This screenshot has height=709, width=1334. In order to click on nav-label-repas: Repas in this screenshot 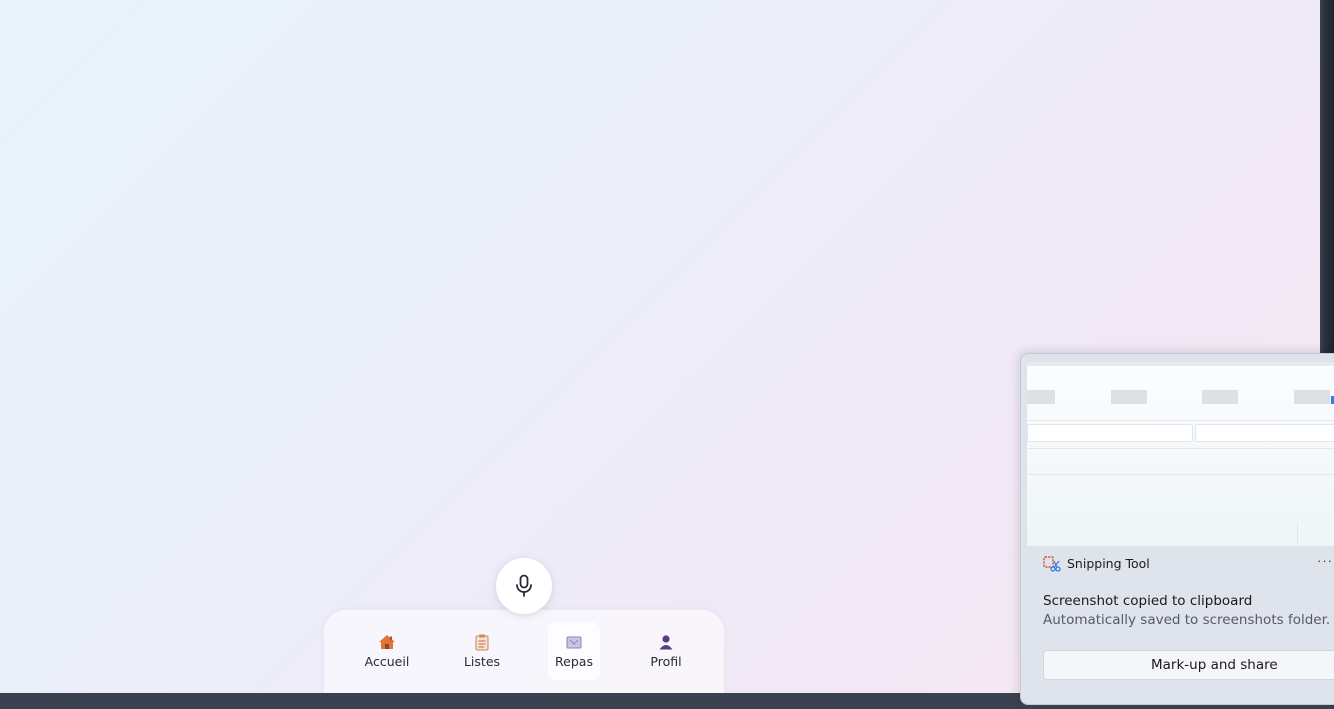, I will do `click(574, 661)`.